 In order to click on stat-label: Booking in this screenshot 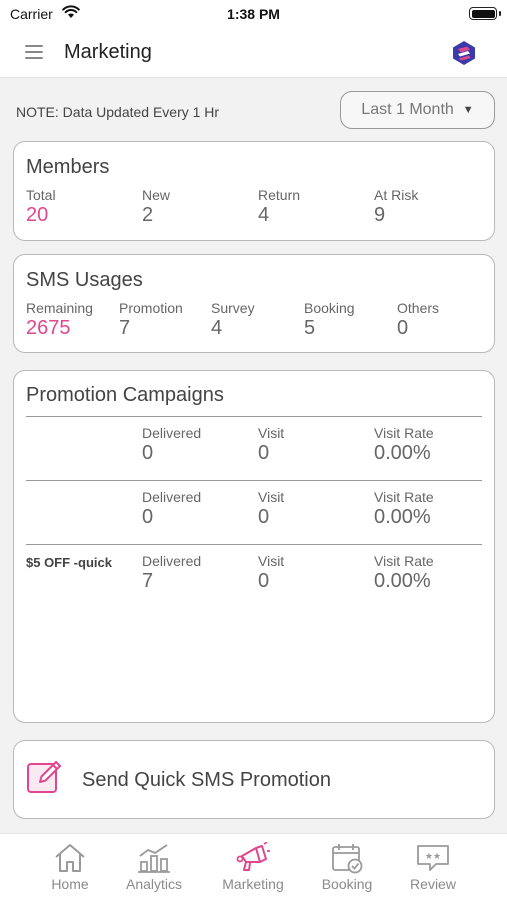, I will do `click(329, 308)`.